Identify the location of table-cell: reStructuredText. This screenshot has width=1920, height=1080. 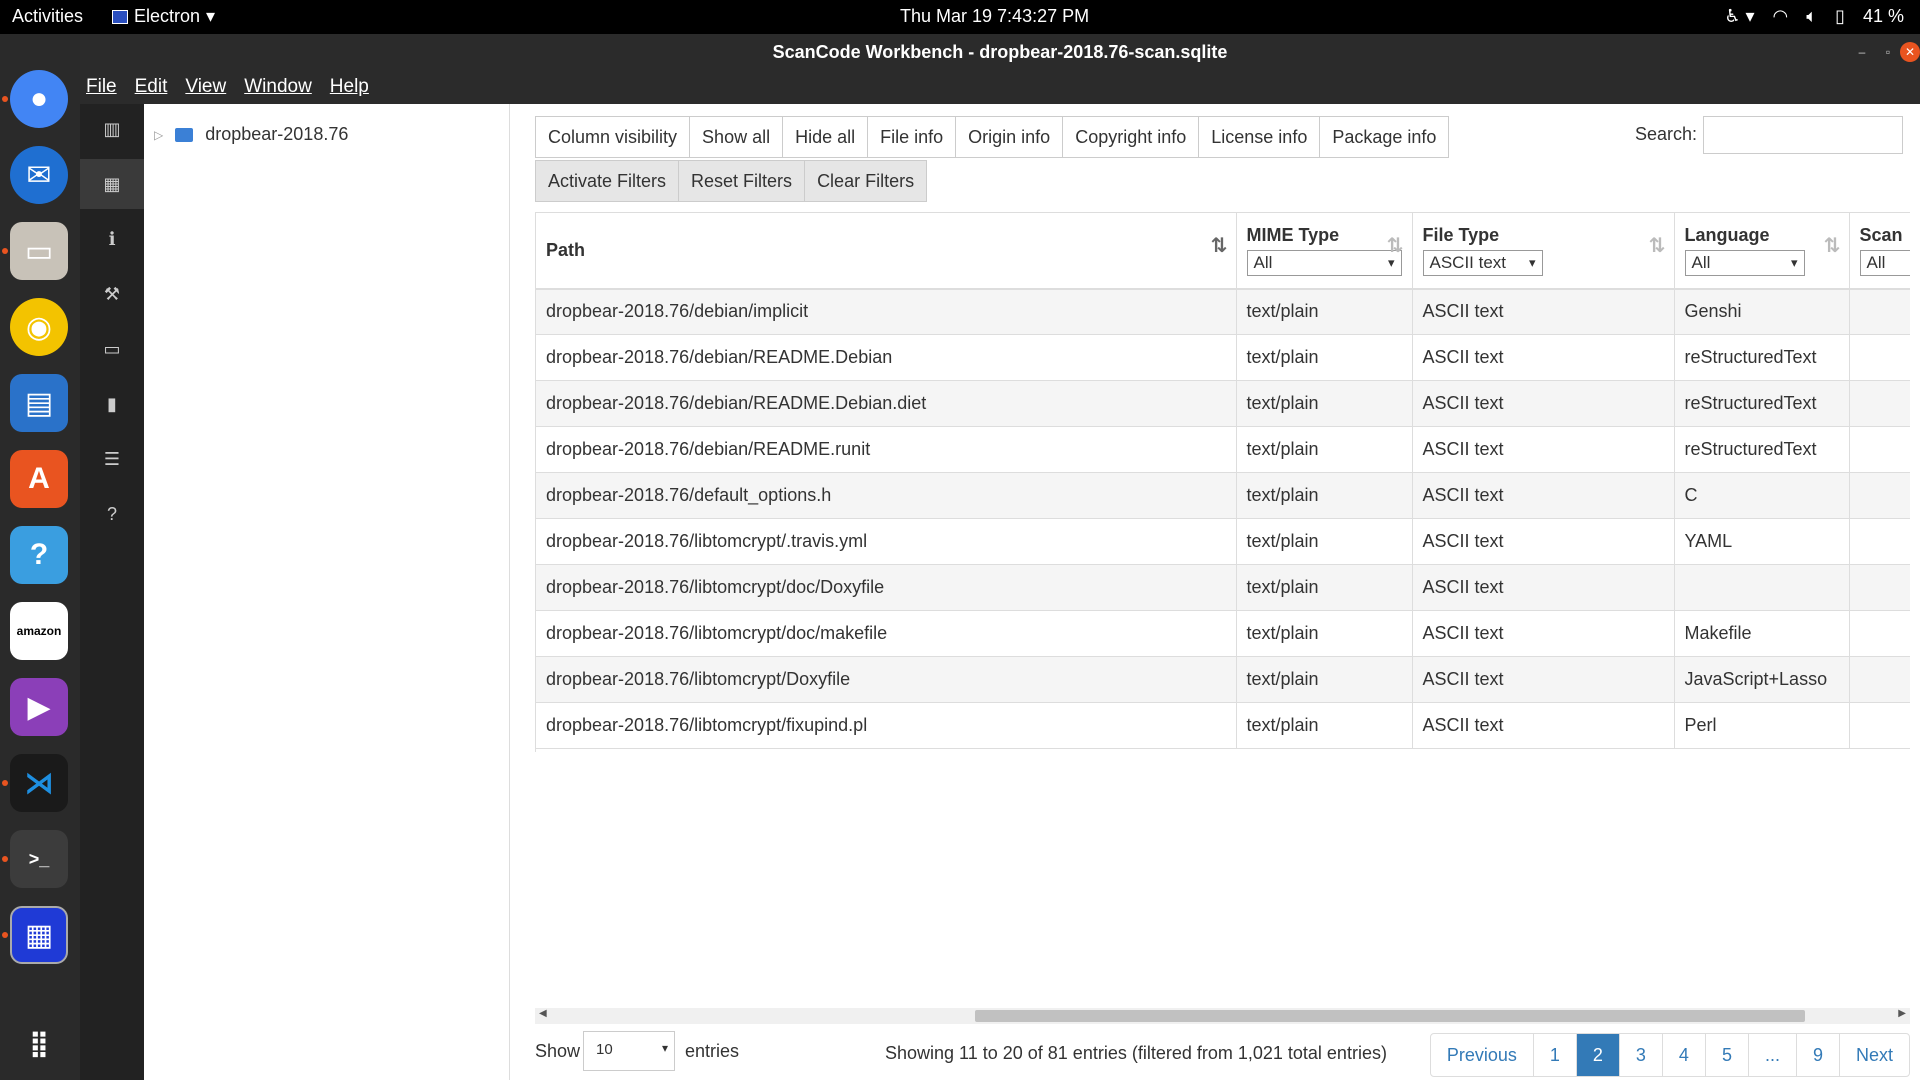
(1762, 357).